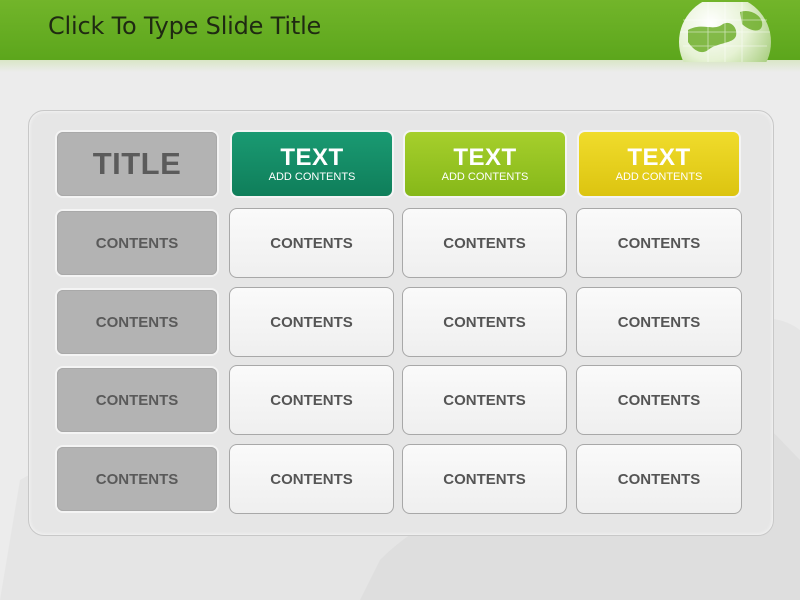 The width and height of the screenshot is (800, 600). I want to click on column-header-2: TEXT ADD CONTENTS, so click(485, 164).